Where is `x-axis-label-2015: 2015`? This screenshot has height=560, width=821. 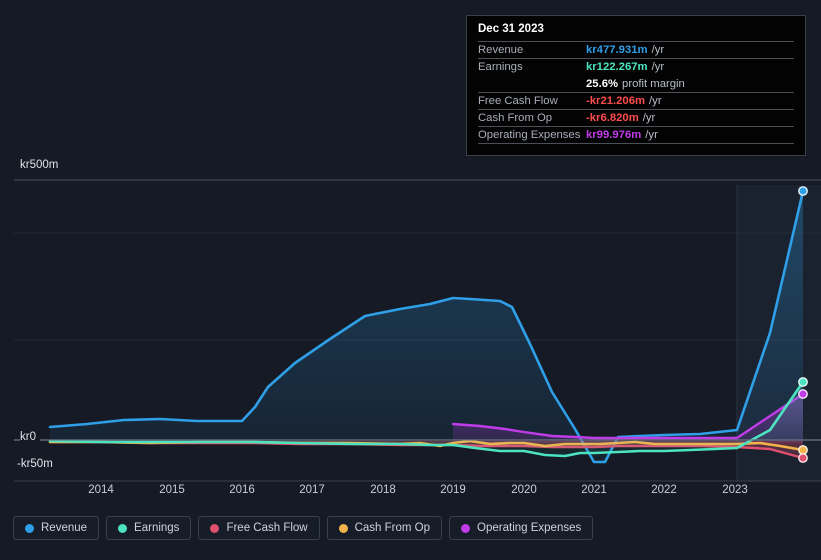 x-axis-label-2015: 2015 is located at coordinates (172, 490).